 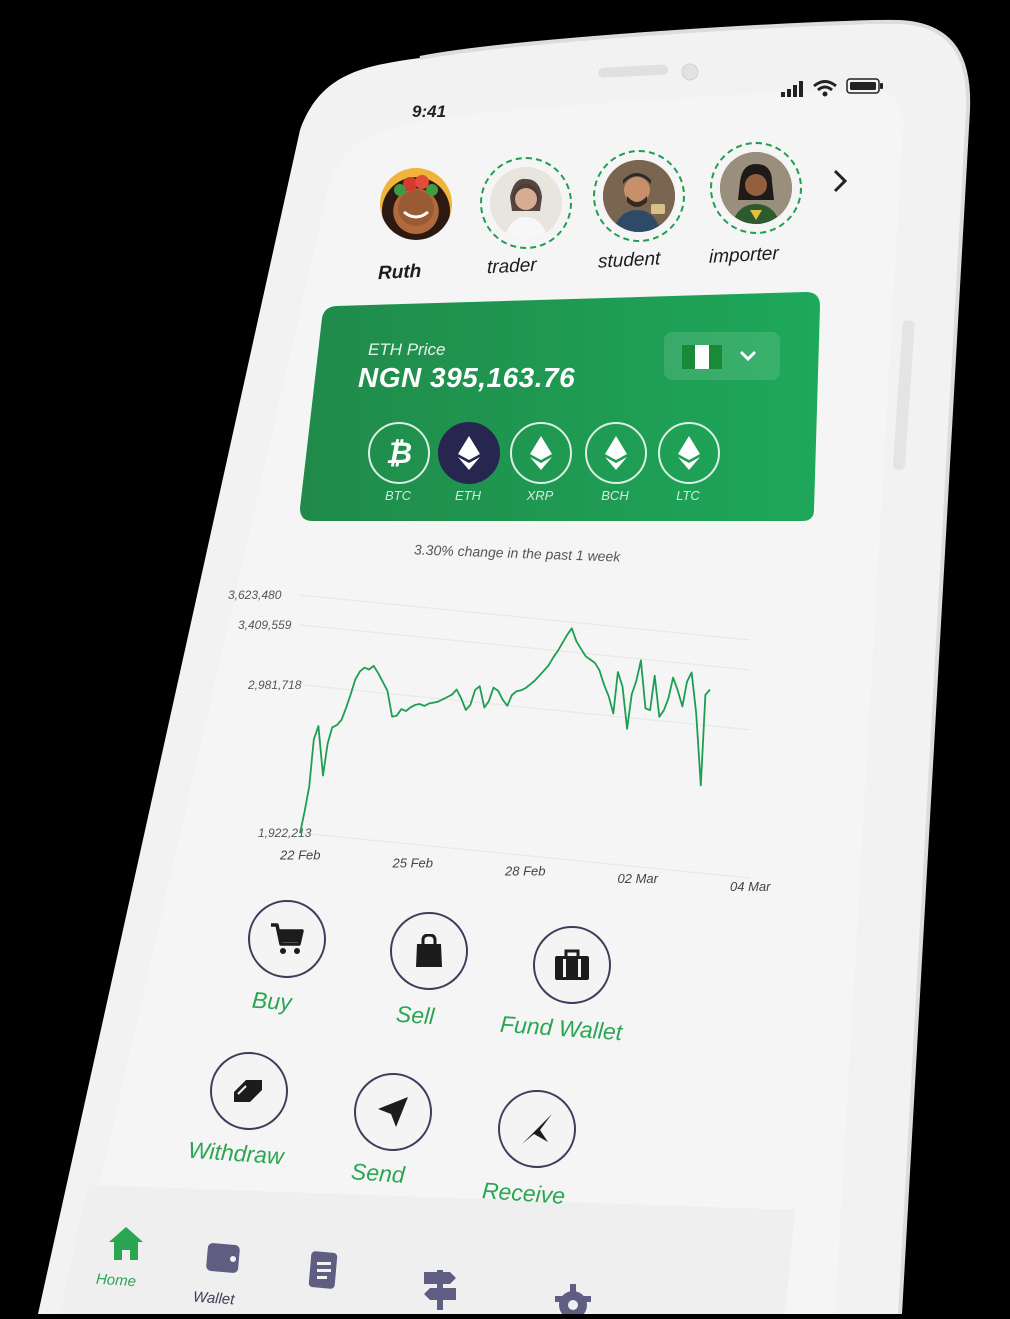 What do you see at coordinates (748, 356) in the screenshot?
I see `chevron-down-icon` at bounding box center [748, 356].